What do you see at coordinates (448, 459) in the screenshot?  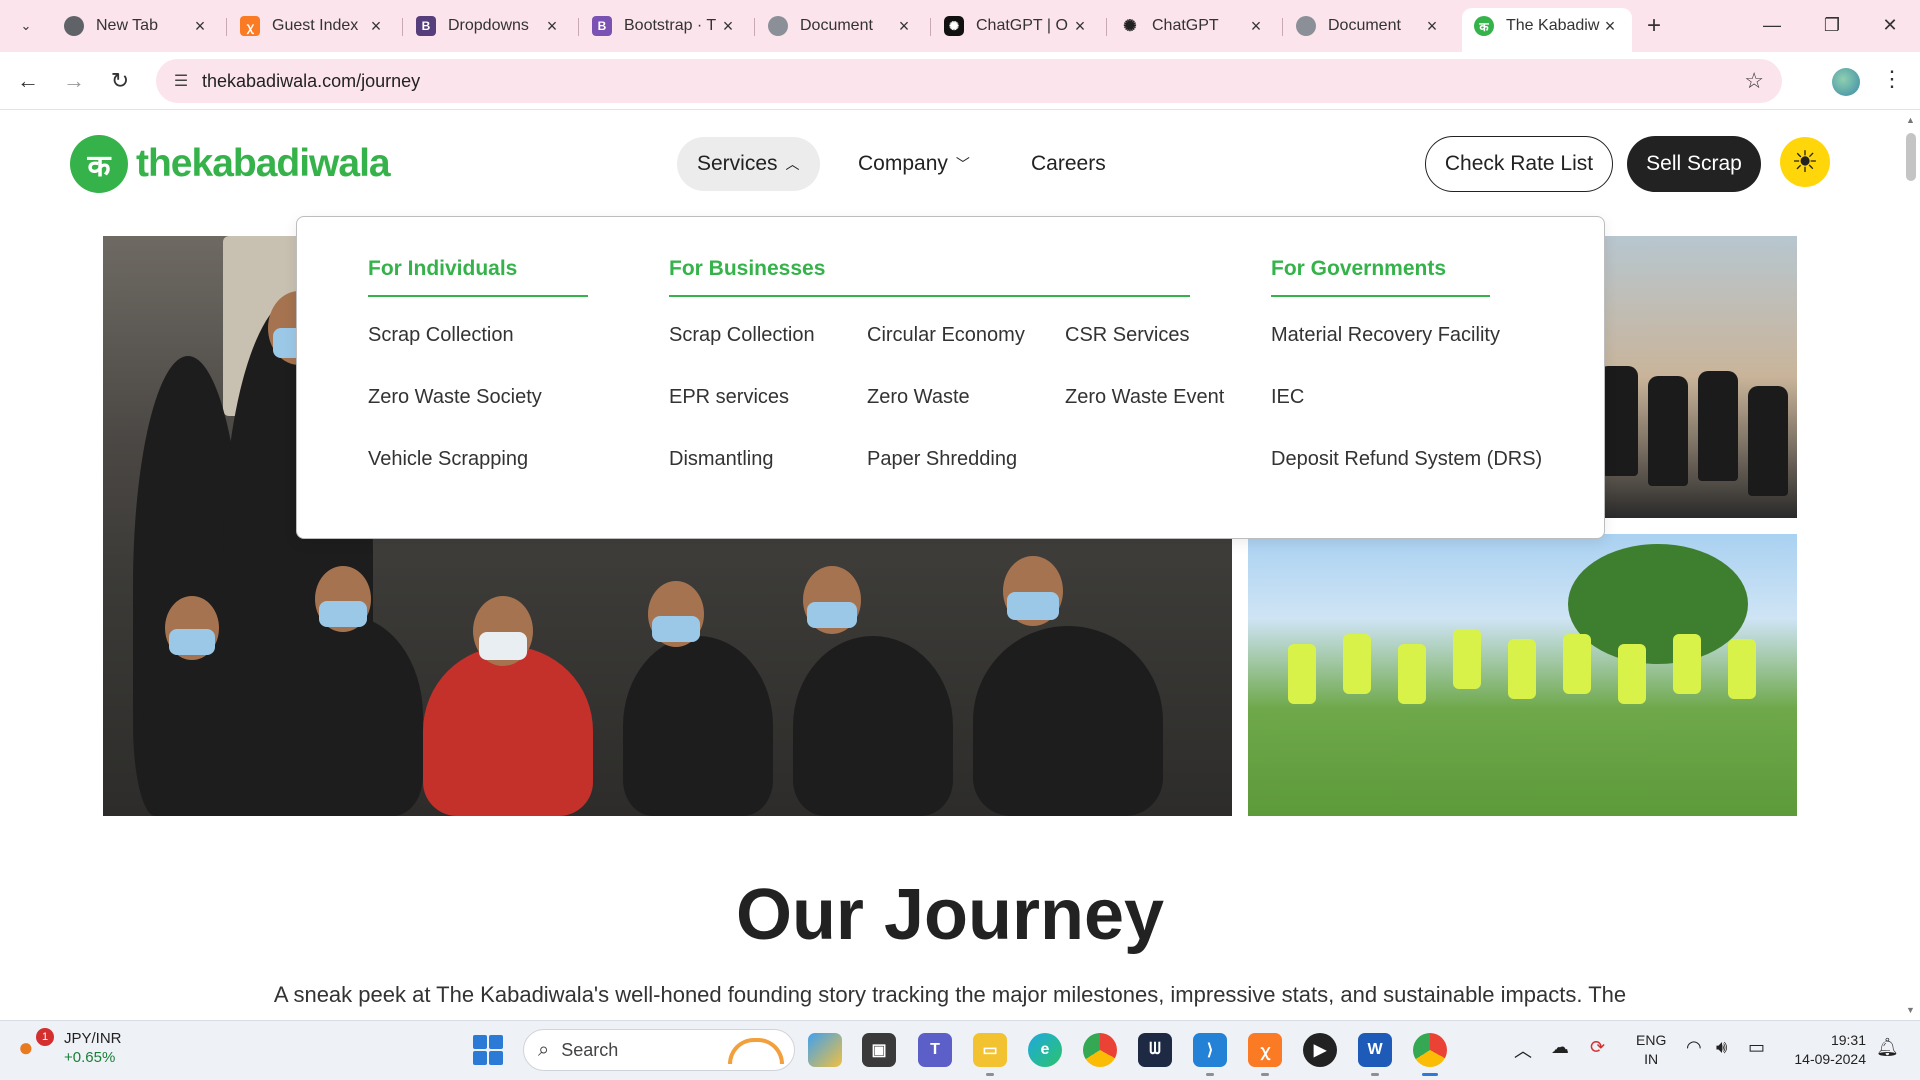 I see `menu-item: Vehicle Scrapping` at bounding box center [448, 459].